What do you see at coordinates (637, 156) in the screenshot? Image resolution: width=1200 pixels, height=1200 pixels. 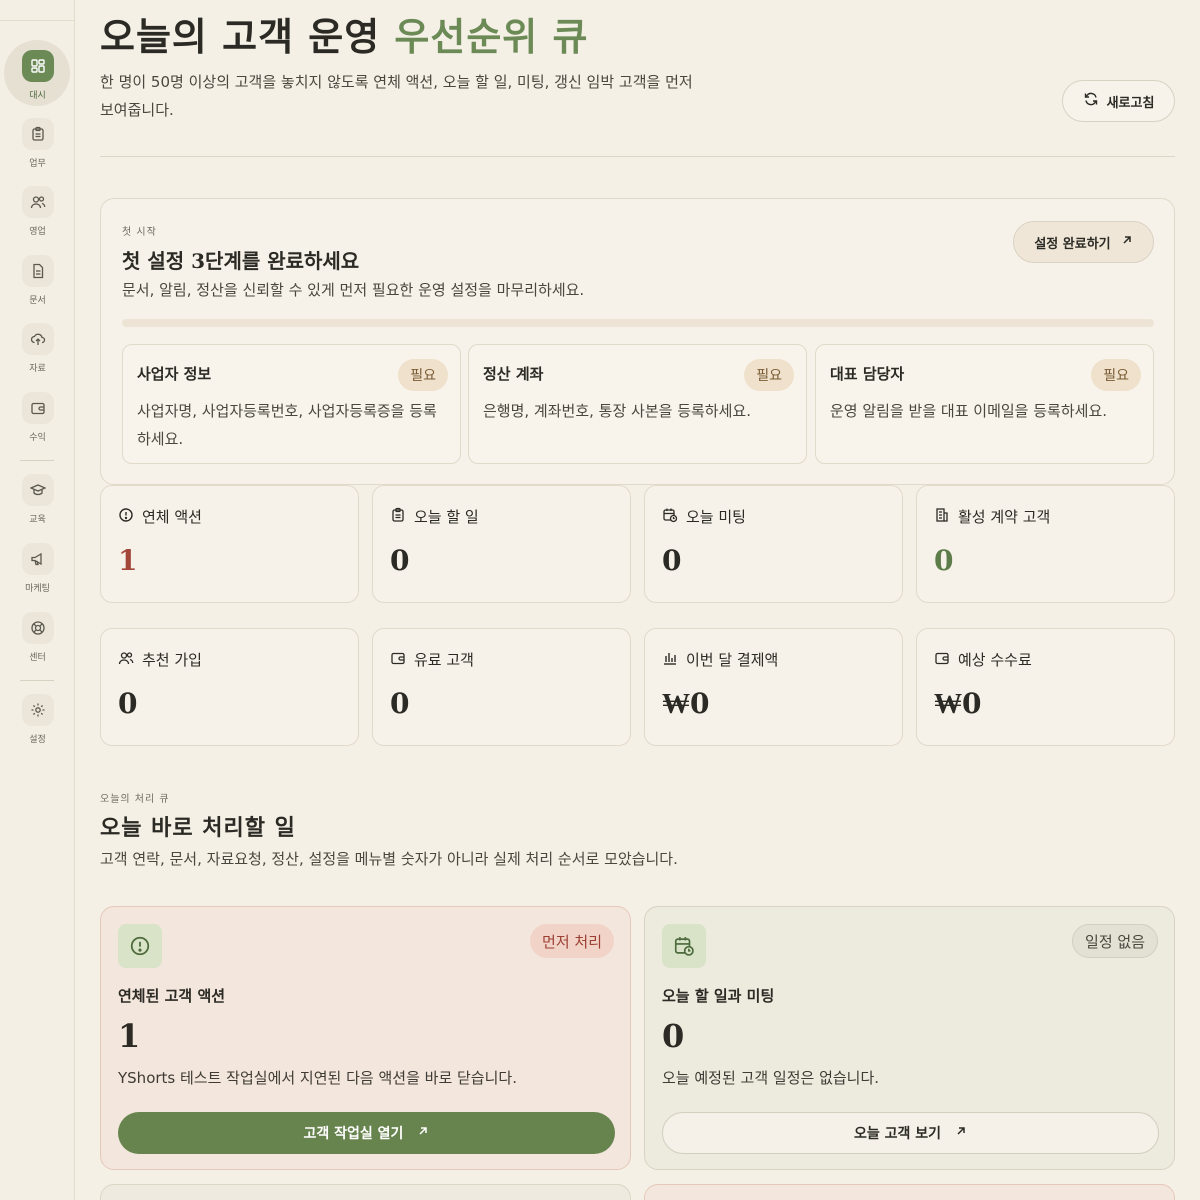 I see `header-divider` at bounding box center [637, 156].